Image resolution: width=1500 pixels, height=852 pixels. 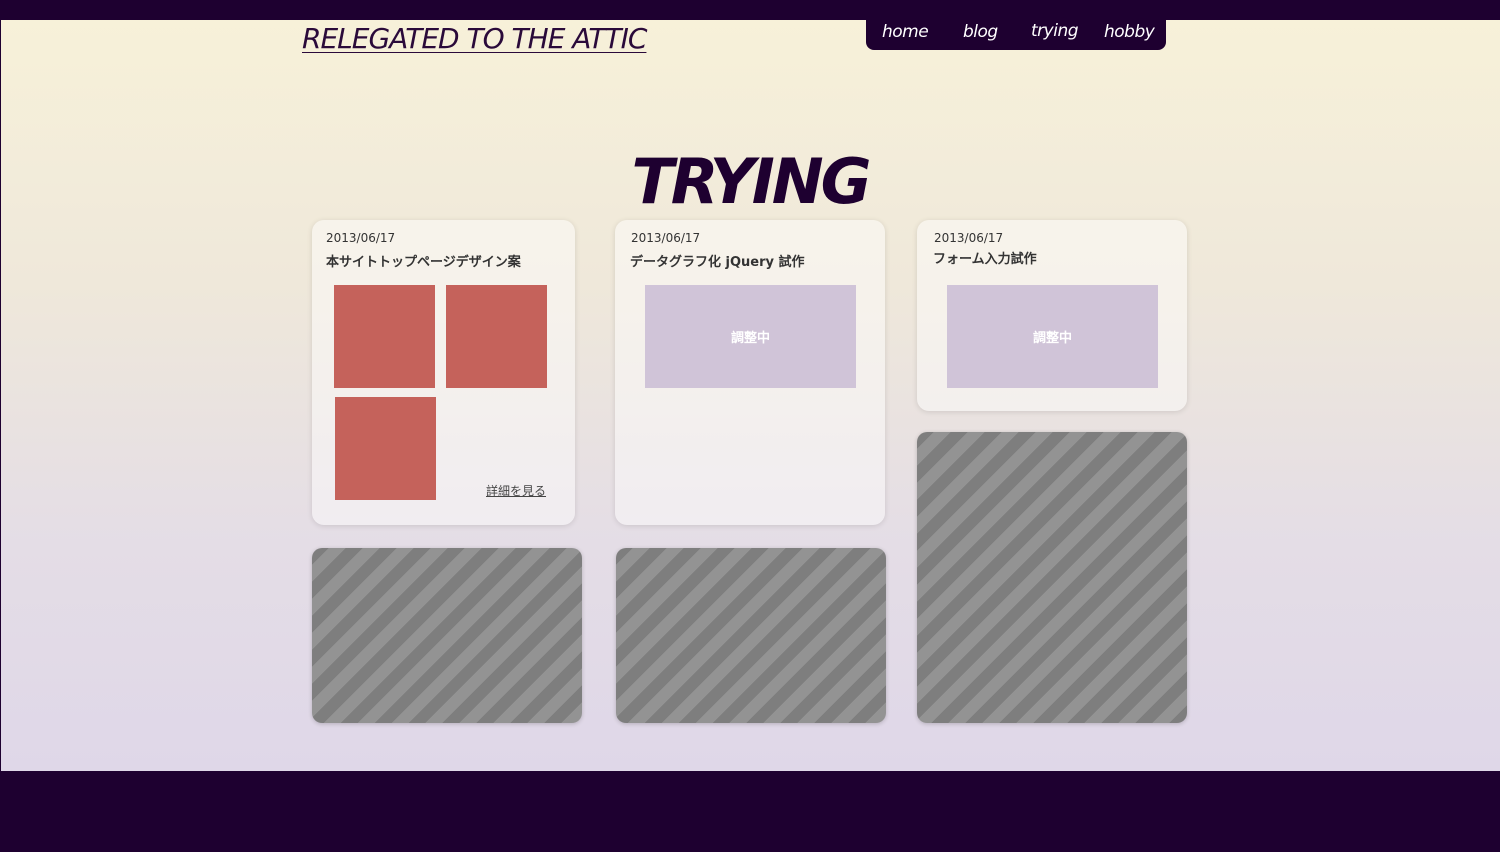 I want to click on top-bar, so click(x=750, y=10).